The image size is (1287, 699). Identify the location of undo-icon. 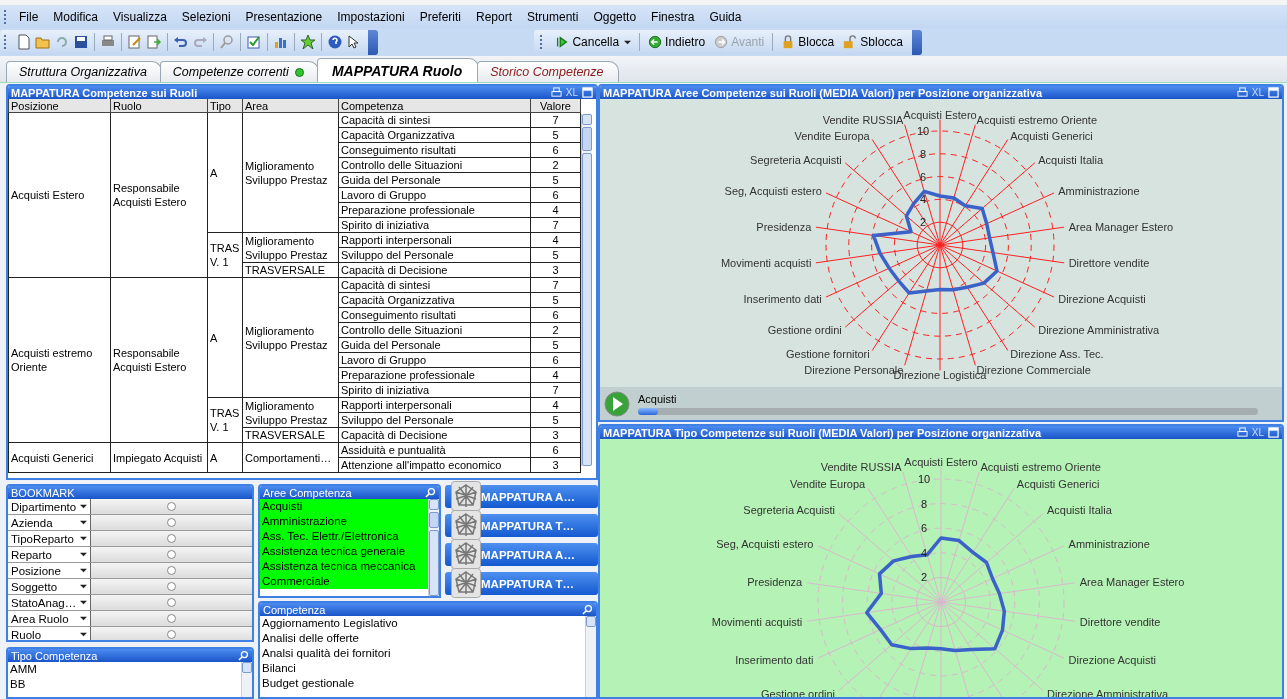
(181, 42).